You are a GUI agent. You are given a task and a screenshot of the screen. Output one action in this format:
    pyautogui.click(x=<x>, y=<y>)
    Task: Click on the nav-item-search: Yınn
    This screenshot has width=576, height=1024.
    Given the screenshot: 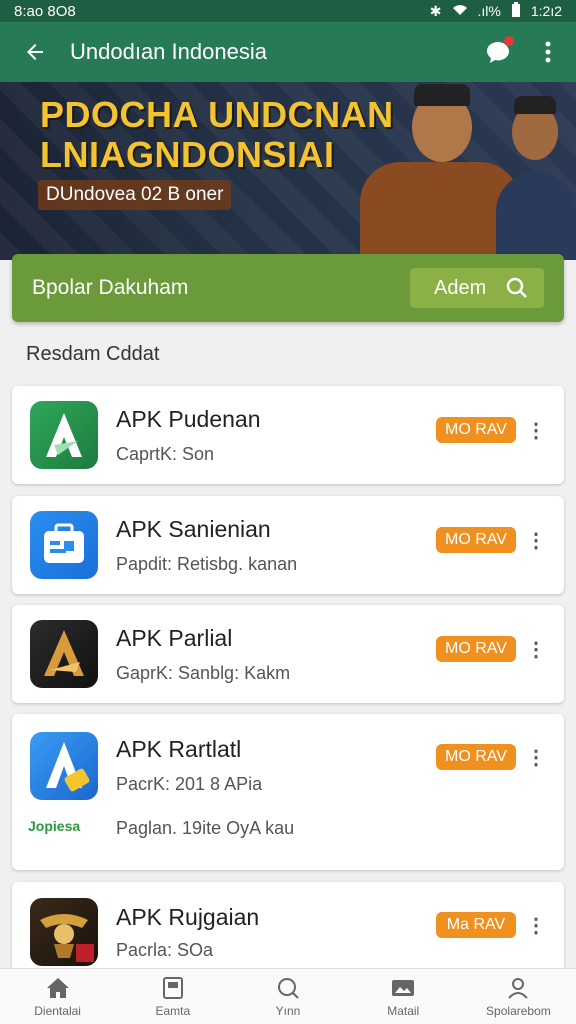 What is the action you would take?
    pyautogui.click(x=287, y=996)
    